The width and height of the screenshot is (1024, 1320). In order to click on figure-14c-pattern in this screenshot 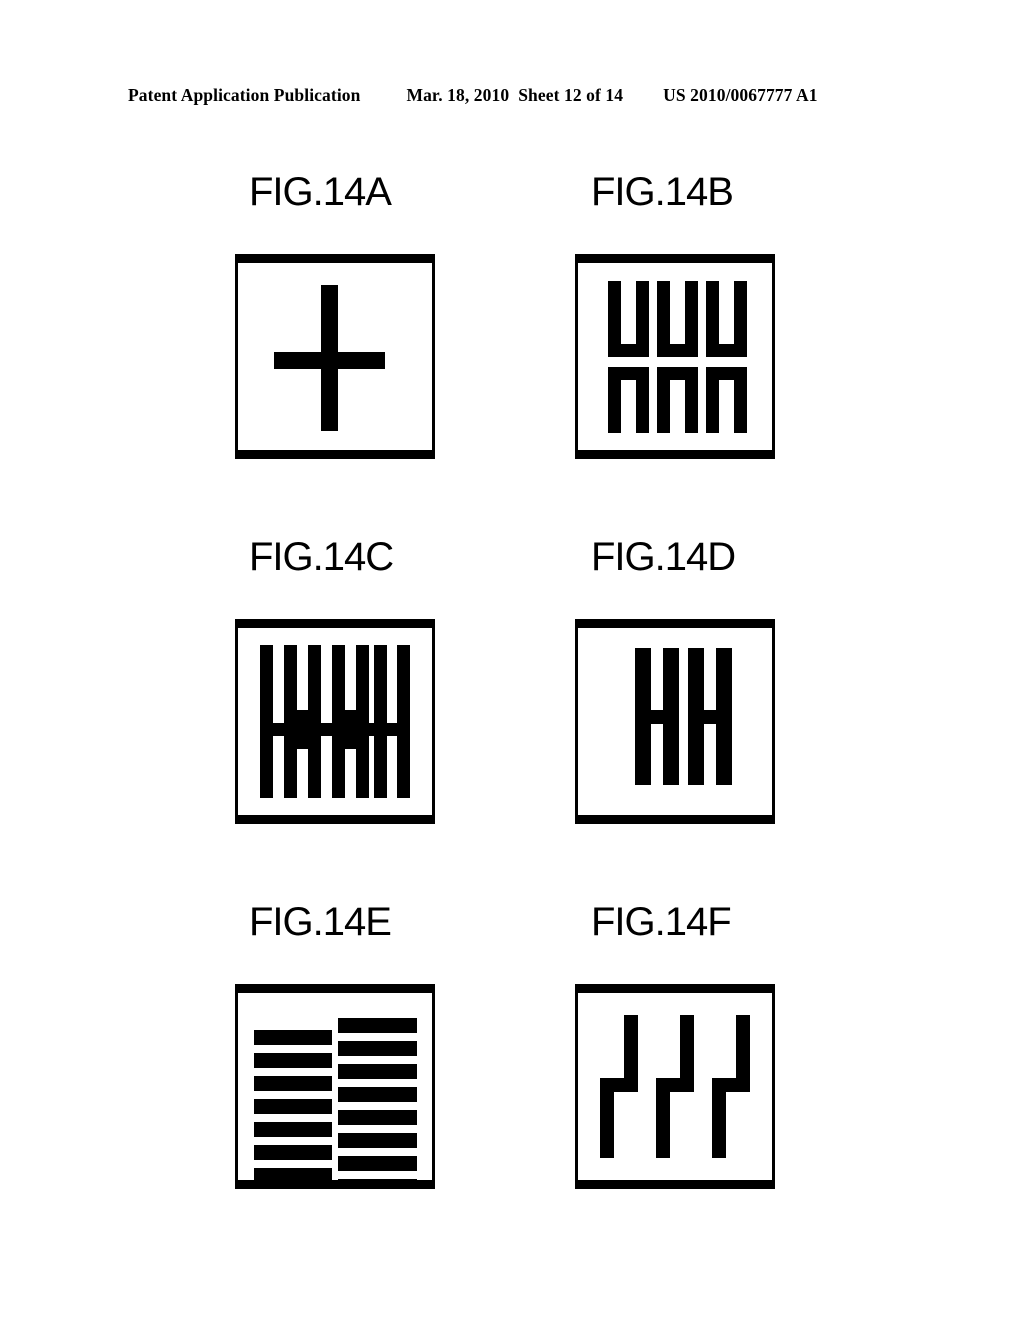, I will do `click(335, 721)`.